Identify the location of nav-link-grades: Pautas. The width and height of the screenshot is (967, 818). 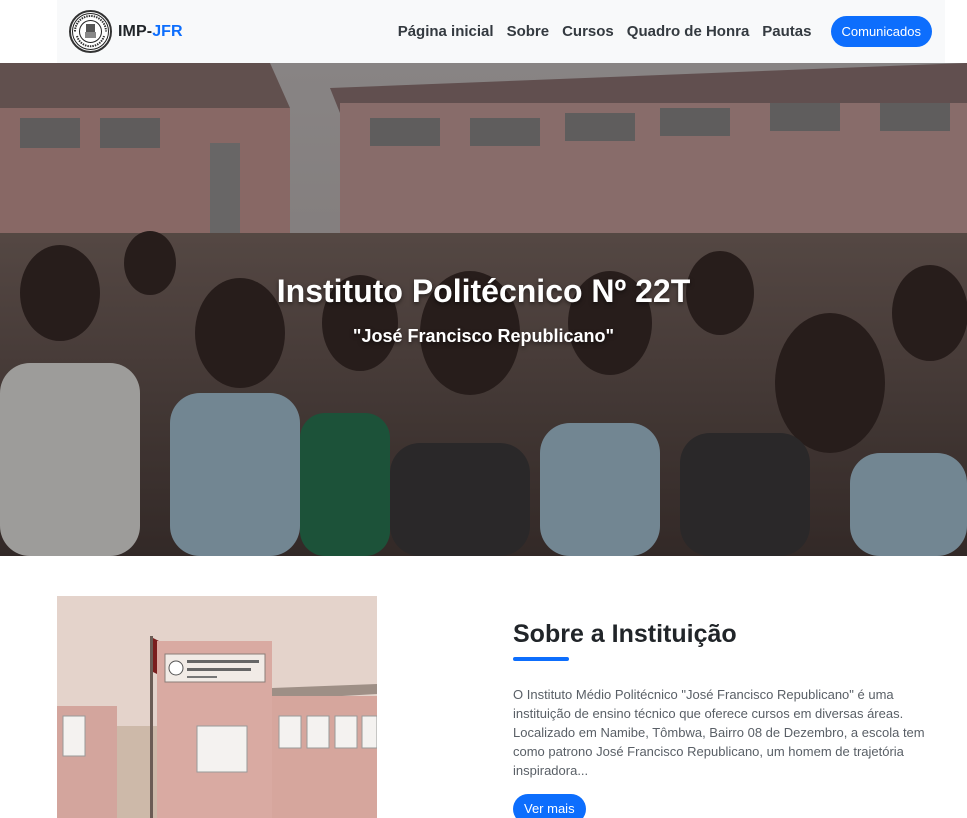
(786, 31).